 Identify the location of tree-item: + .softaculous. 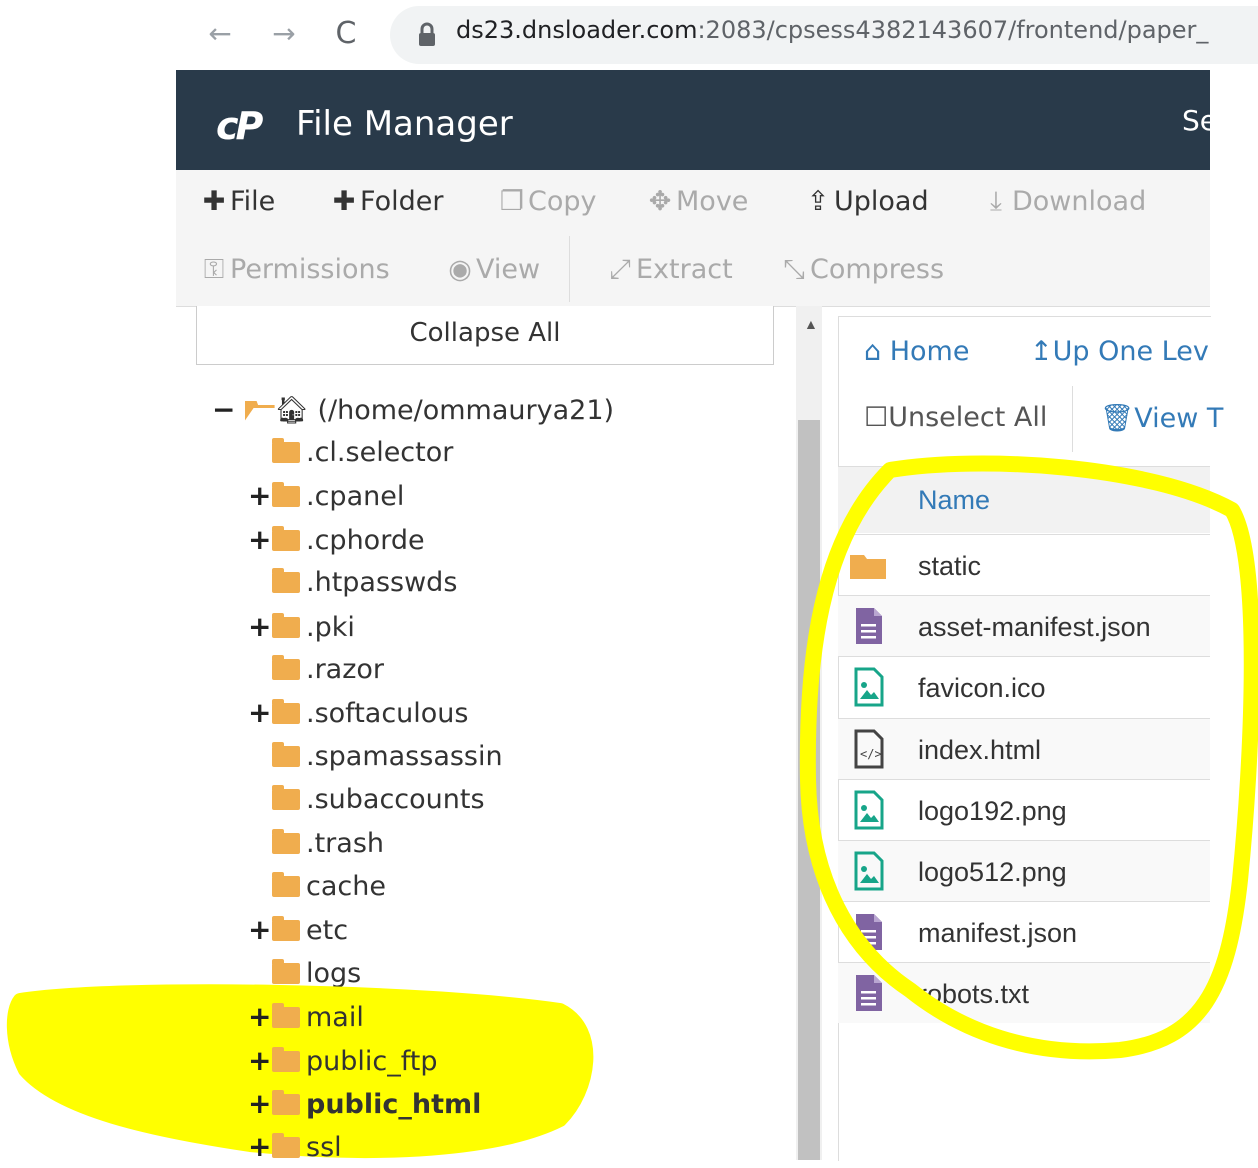
(358, 713).